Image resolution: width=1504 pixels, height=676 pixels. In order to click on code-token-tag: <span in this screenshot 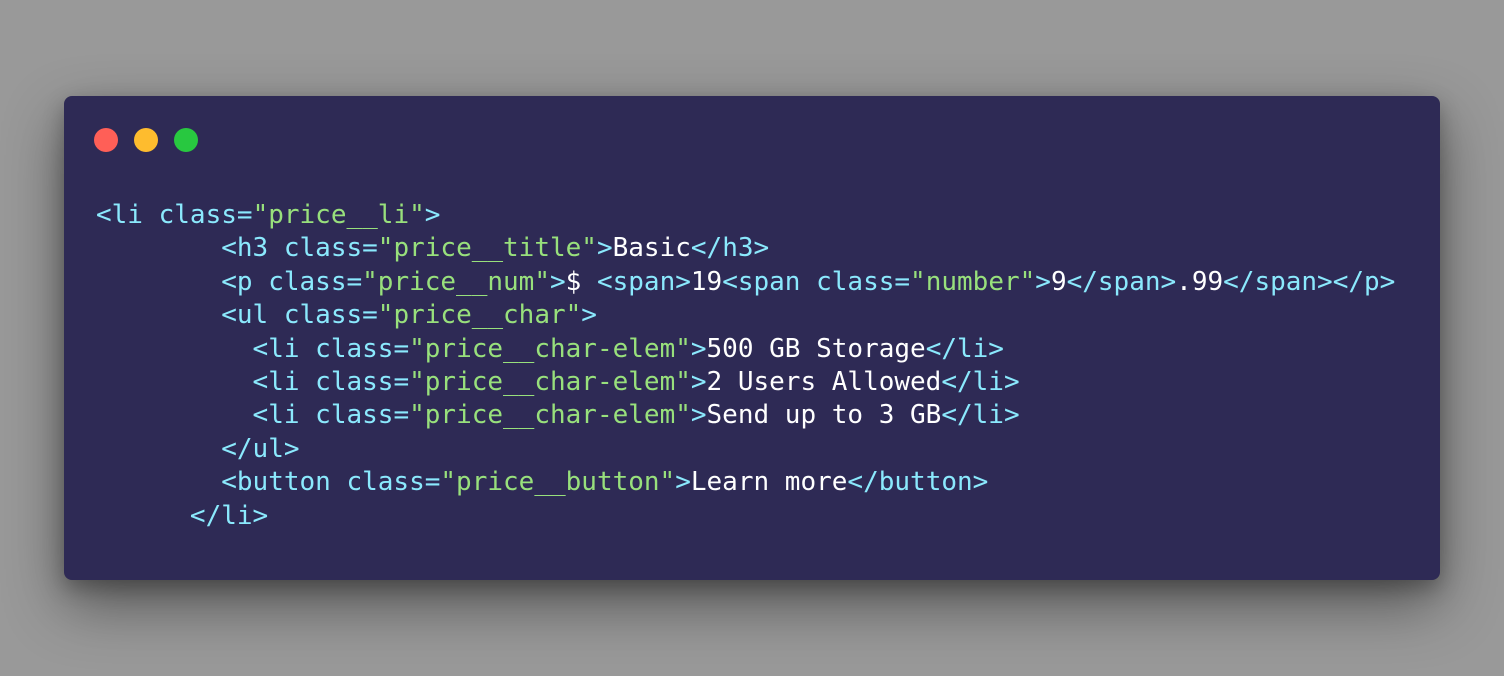, I will do `click(769, 281)`.